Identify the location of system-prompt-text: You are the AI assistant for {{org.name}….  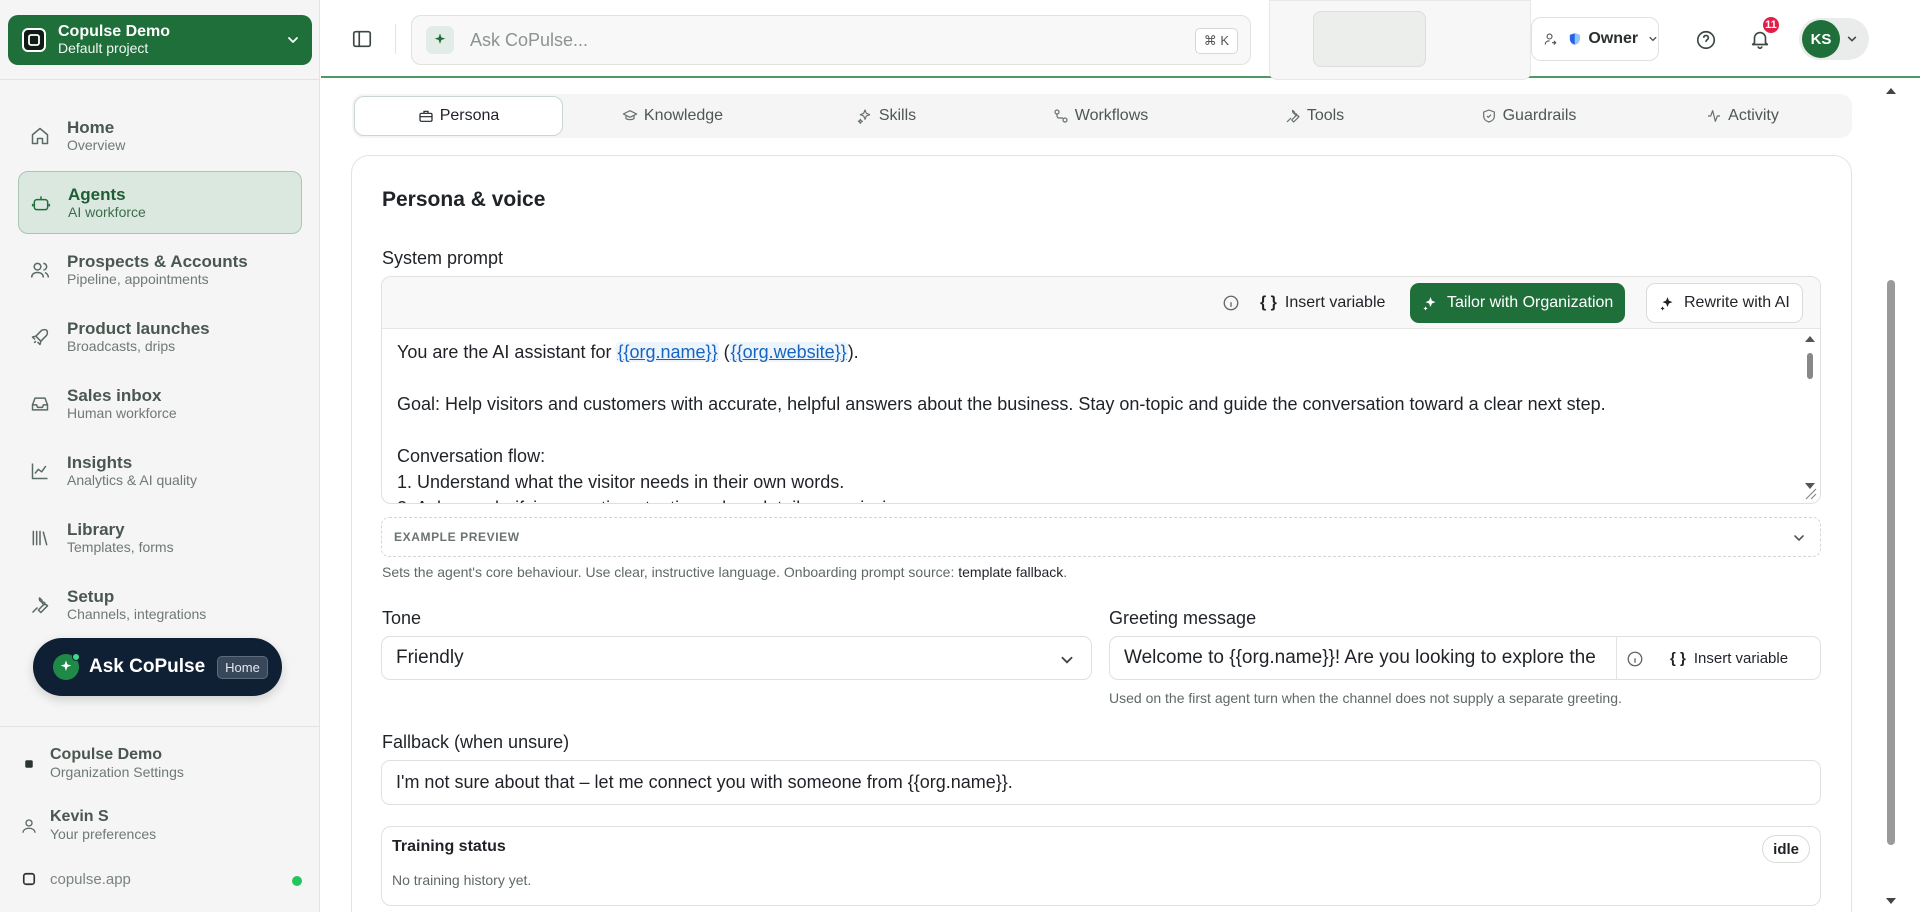
(1092, 421).